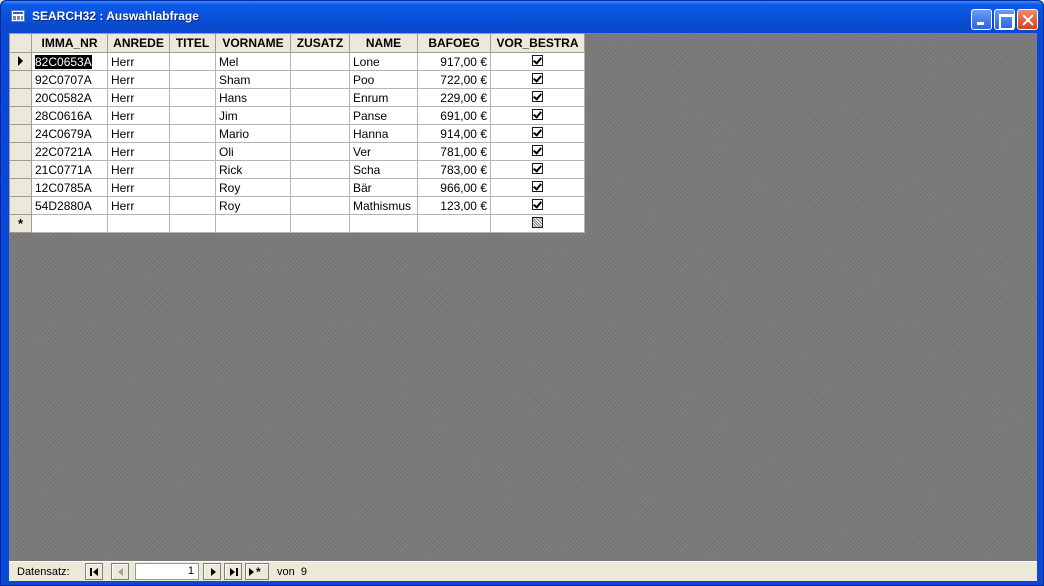 This screenshot has height=586, width=1044. What do you see at coordinates (383, 205) in the screenshot?
I see `cell-name: Mathismus` at bounding box center [383, 205].